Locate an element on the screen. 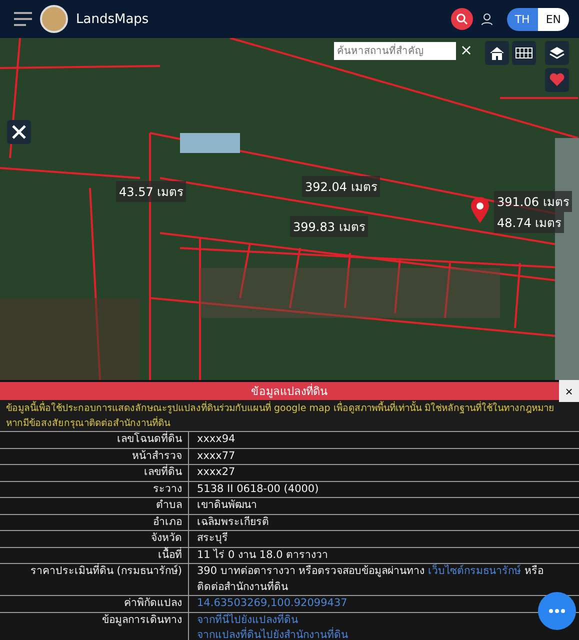  search-button is located at coordinates (461, 19).